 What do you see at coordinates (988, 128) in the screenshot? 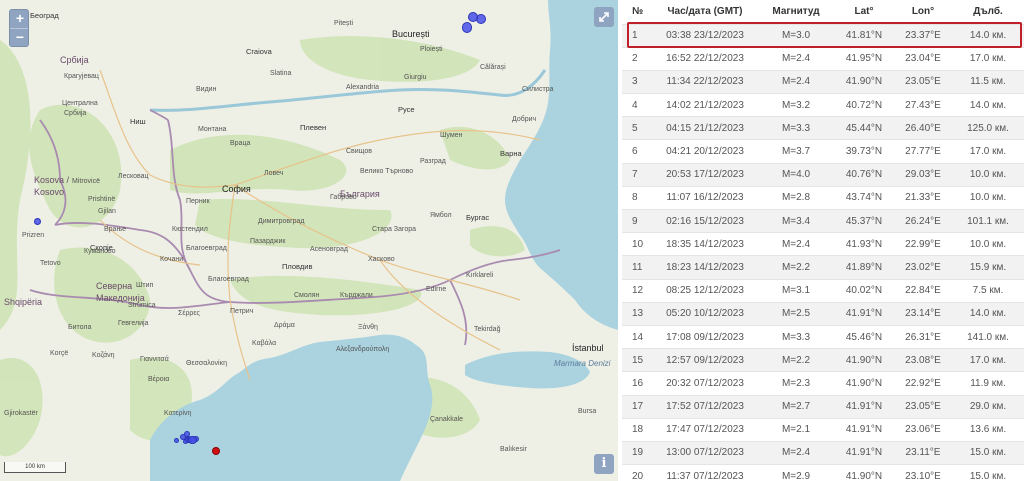
I see `cell-depth: 125.0 км.` at bounding box center [988, 128].